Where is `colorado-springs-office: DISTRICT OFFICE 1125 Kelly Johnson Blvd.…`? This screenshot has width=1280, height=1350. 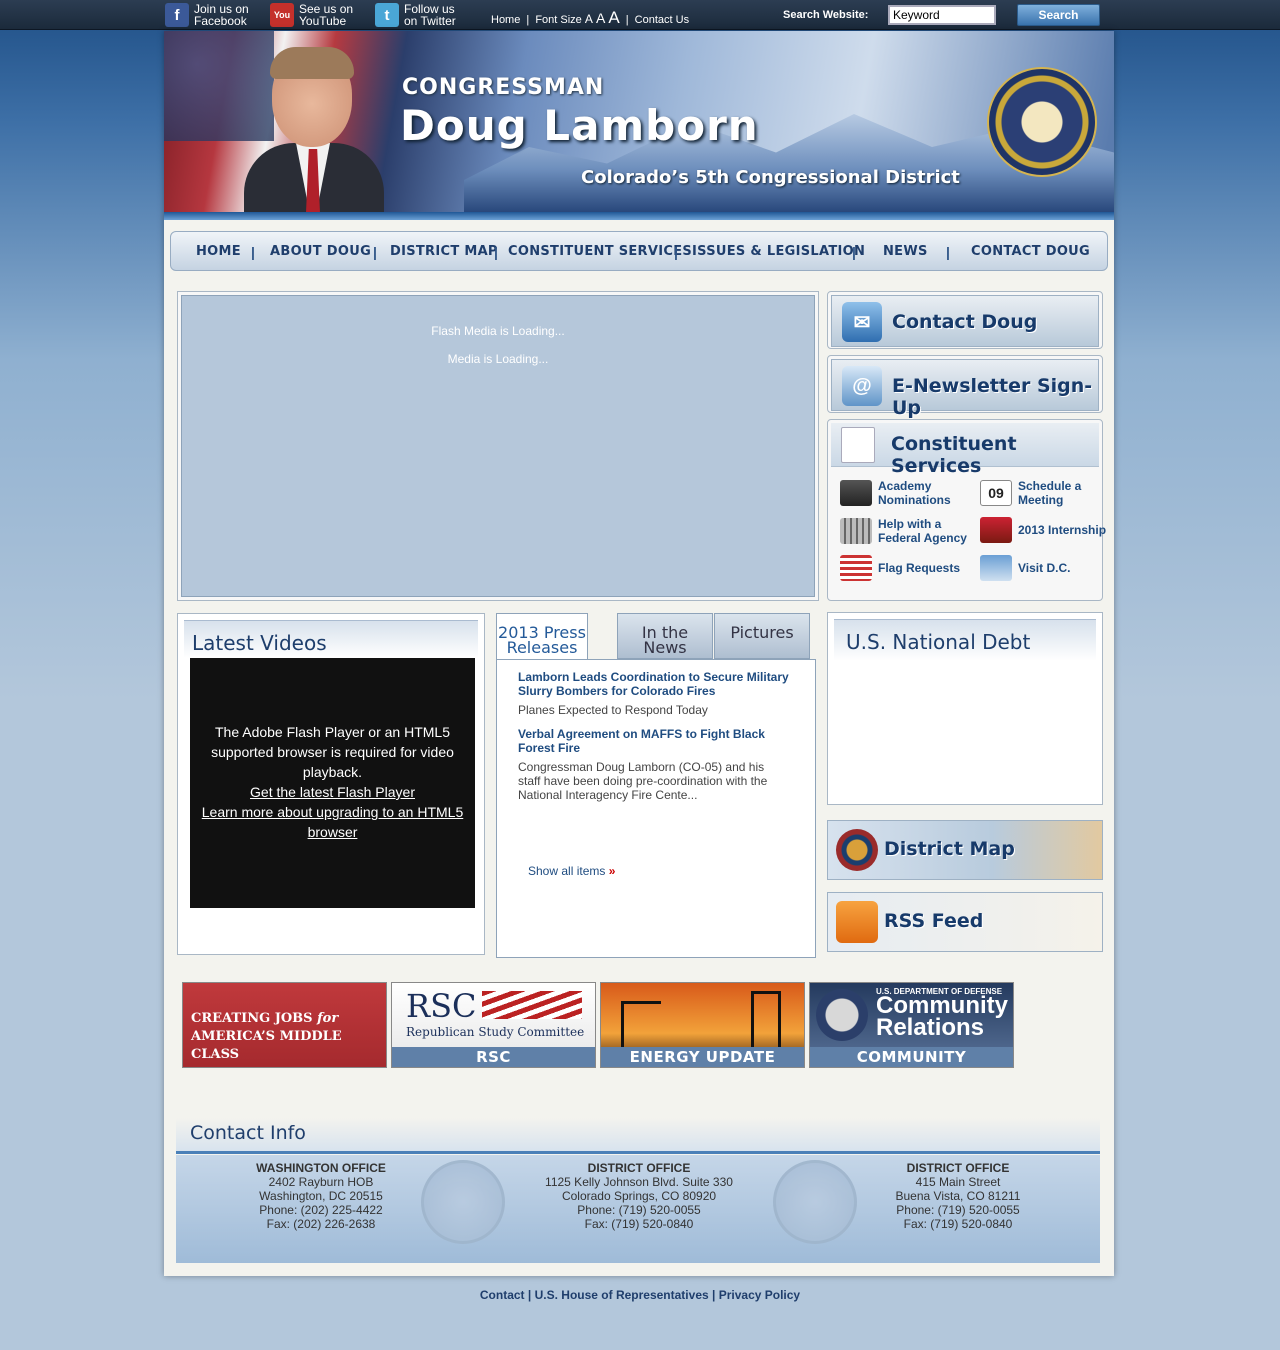 colorado-springs-office: DISTRICT OFFICE 1125 Kelly Johnson Blvd.… is located at coordinates (639, 1196).